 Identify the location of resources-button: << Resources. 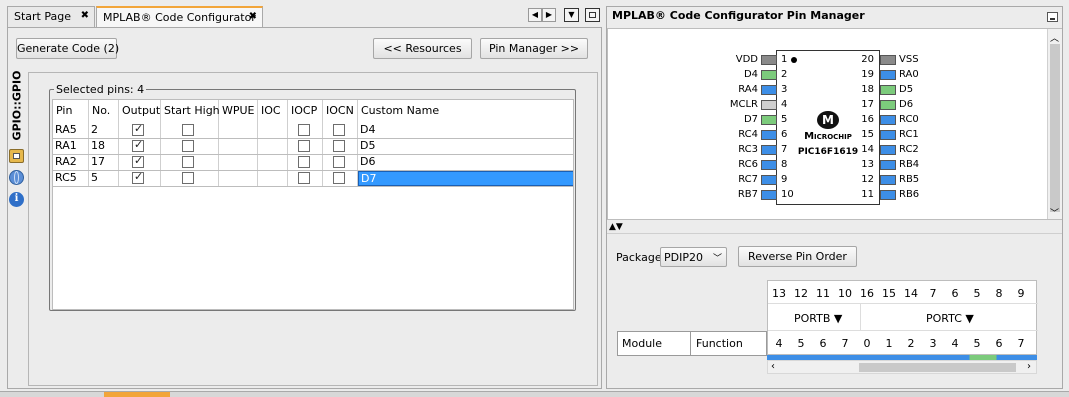
(422, 48).